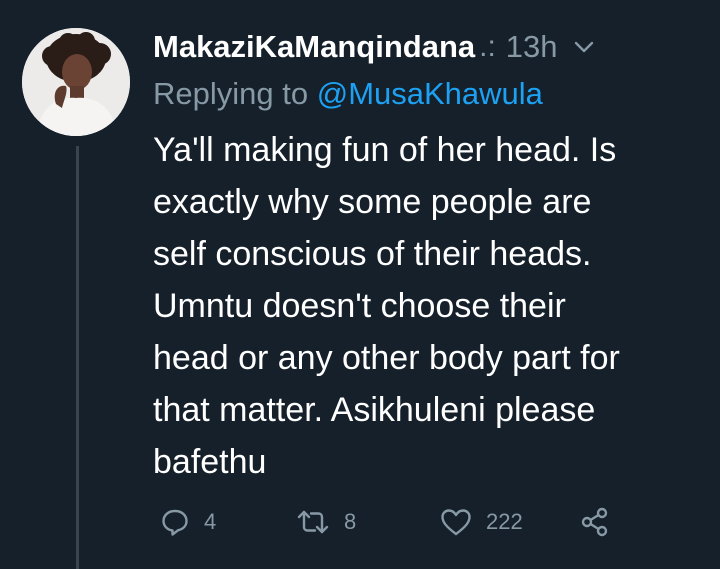  What do you see at coordinates (77, 357) in the screenshot?
I see `thread-line` at bounding box center [77, 357].